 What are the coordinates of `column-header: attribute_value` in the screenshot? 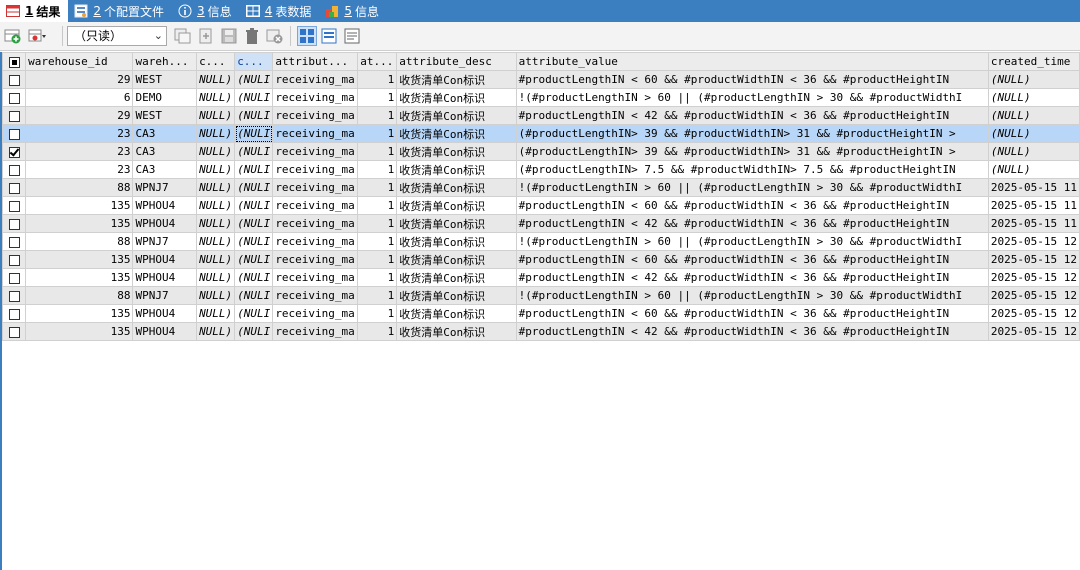 It's located at (752, 61).